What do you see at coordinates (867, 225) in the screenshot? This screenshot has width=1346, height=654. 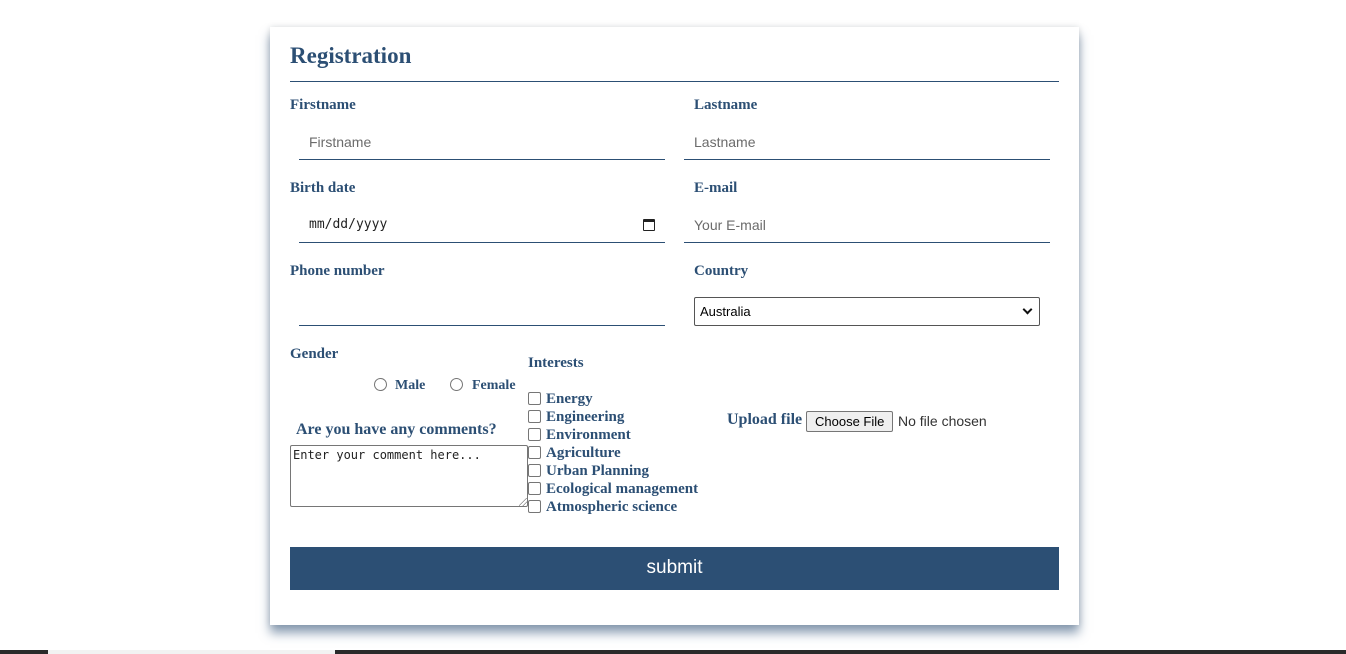 I see `email-input` at bounding box center [867, 225].